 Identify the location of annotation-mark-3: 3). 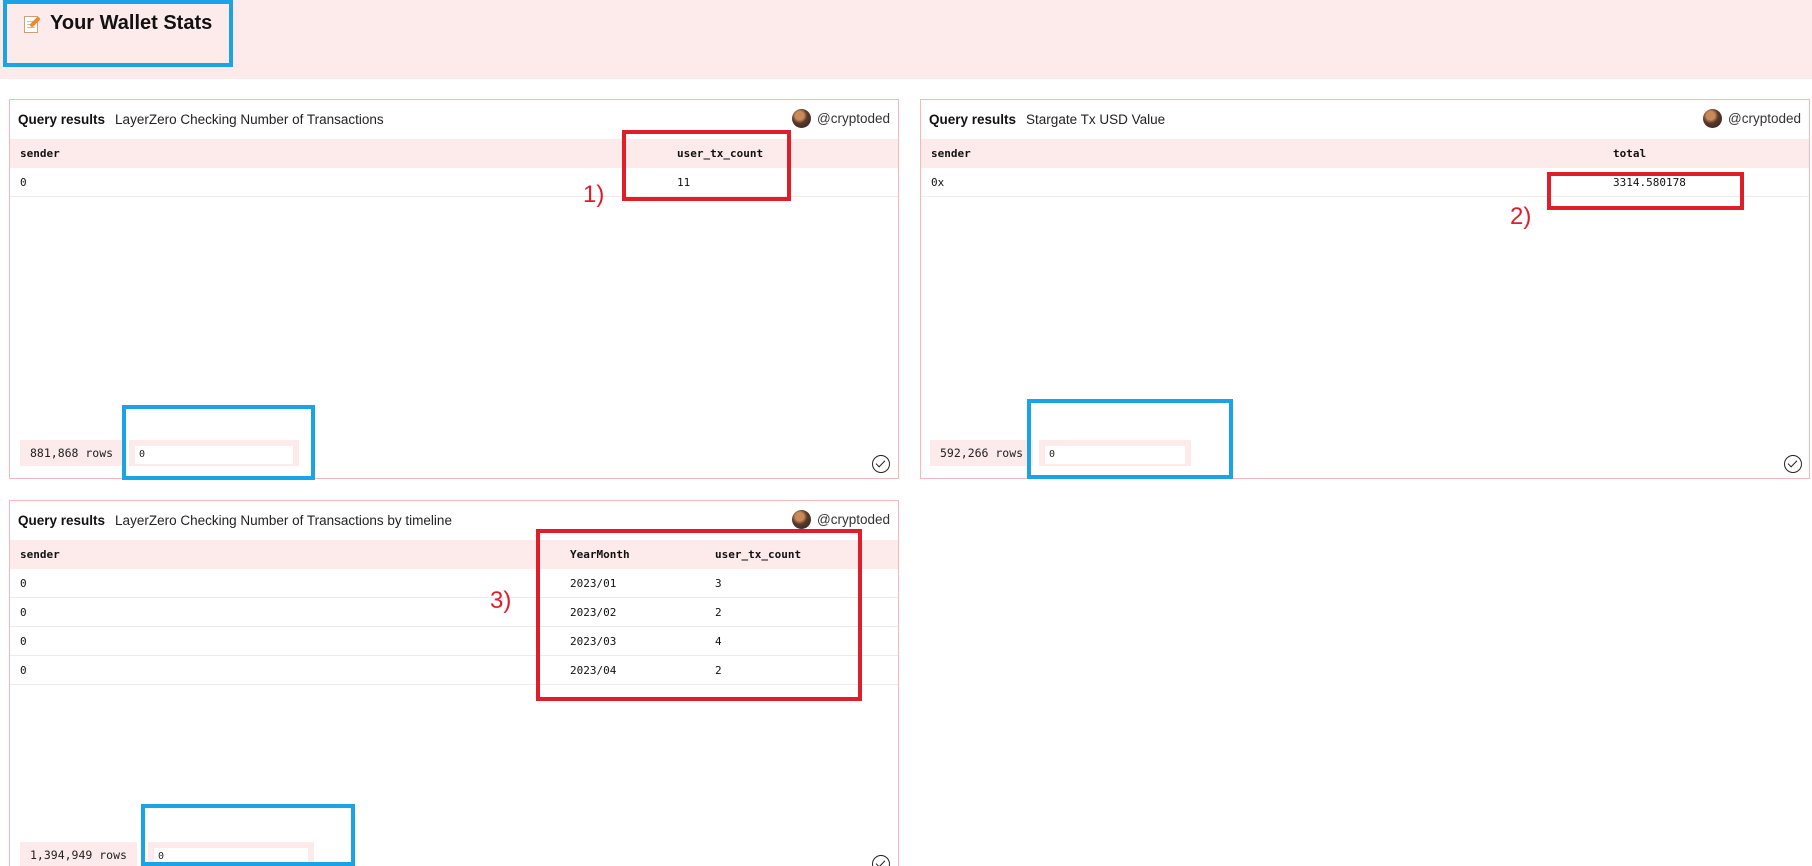
(501, 600).